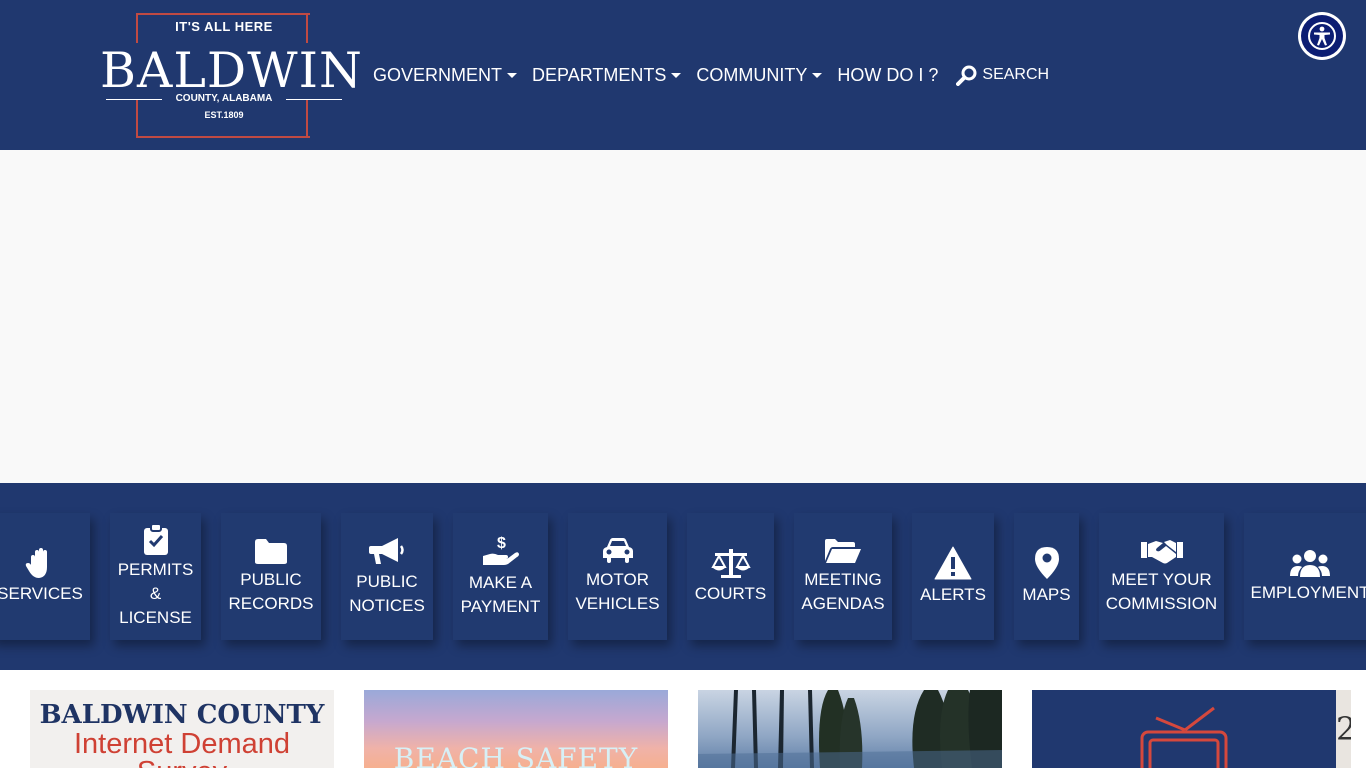 The height and width of the screenshot is (768, 1366). I want to click on quick-link-make-a-payment: $ MAKE A PAYMENT, so click(500, 576).